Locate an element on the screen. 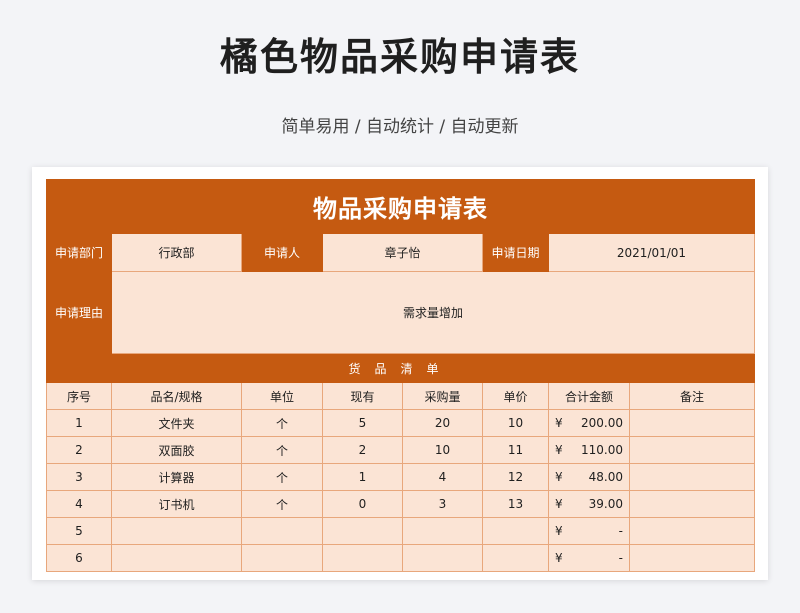 The width and height of the screenshot is (800, 613). column-header: 合计金额 is located at coordinates (589, 396).